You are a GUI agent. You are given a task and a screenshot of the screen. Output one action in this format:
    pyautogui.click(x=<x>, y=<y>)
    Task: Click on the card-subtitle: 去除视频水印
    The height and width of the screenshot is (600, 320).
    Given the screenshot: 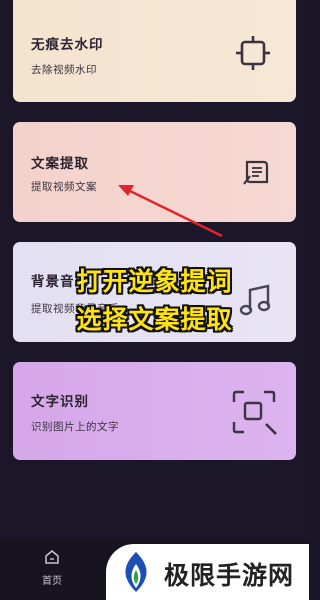 What is the action you would take?
    pyautogui.click(x=64, y=70)
    